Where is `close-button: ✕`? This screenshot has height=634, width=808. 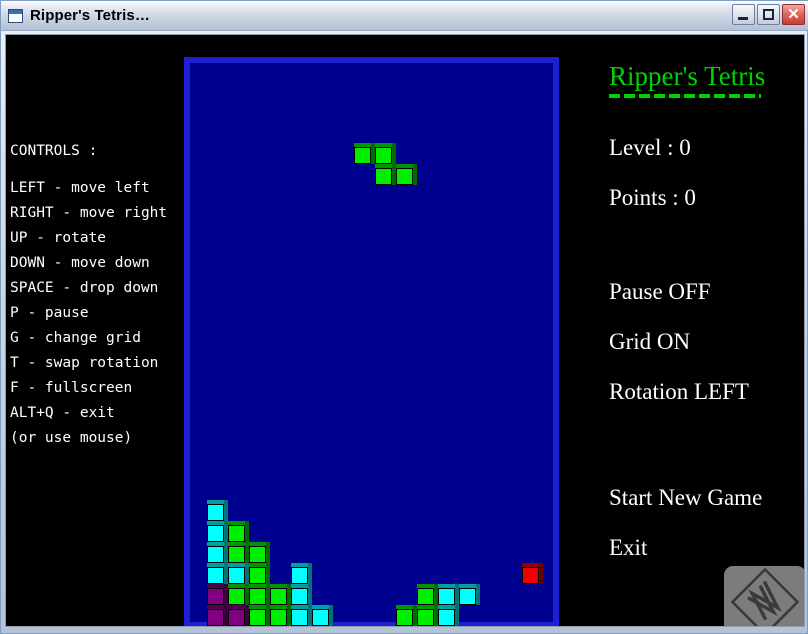 close-button: ✕ is located at coordinates (793, 14).